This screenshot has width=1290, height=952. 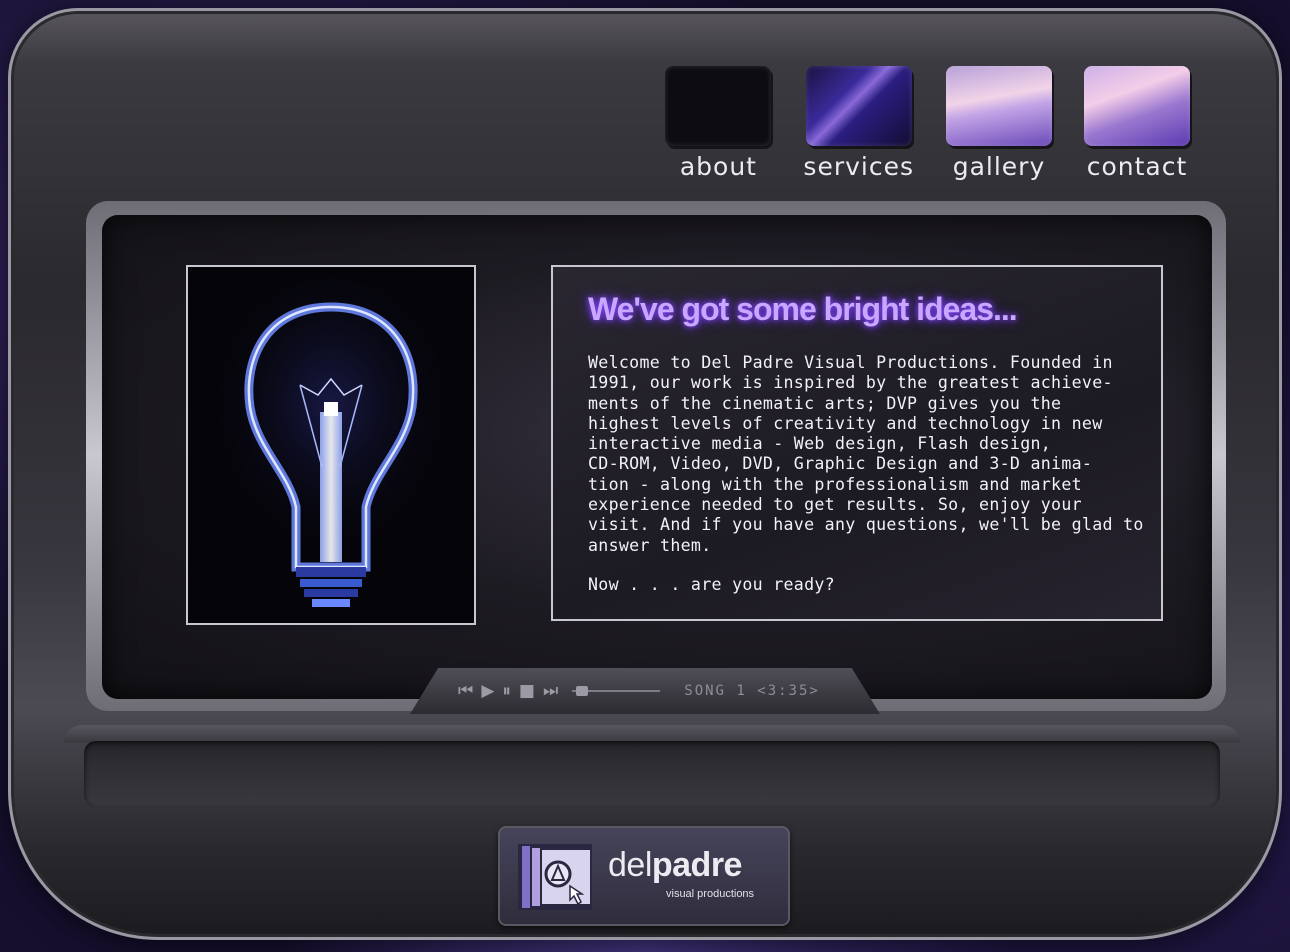 I want to click on film-camera-logo-icon, so click(x=555, y=877).